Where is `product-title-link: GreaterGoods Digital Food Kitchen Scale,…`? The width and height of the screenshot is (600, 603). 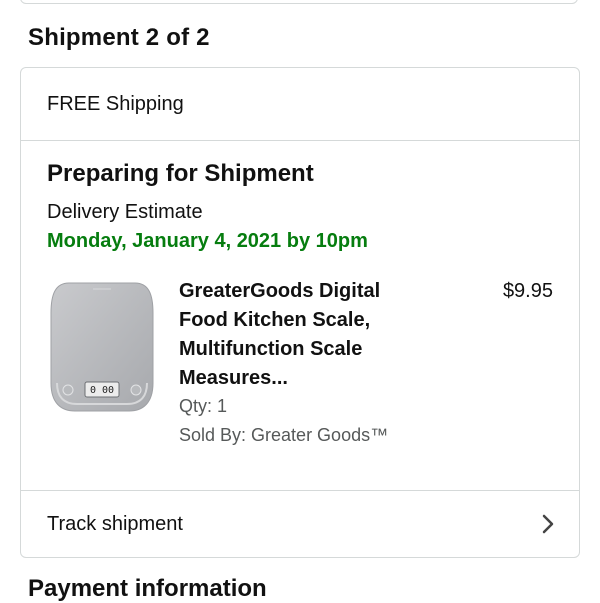 product-title-link: GreaterGoods Digital Food Kitchen Scale,… is located at coordinates (304, 335).